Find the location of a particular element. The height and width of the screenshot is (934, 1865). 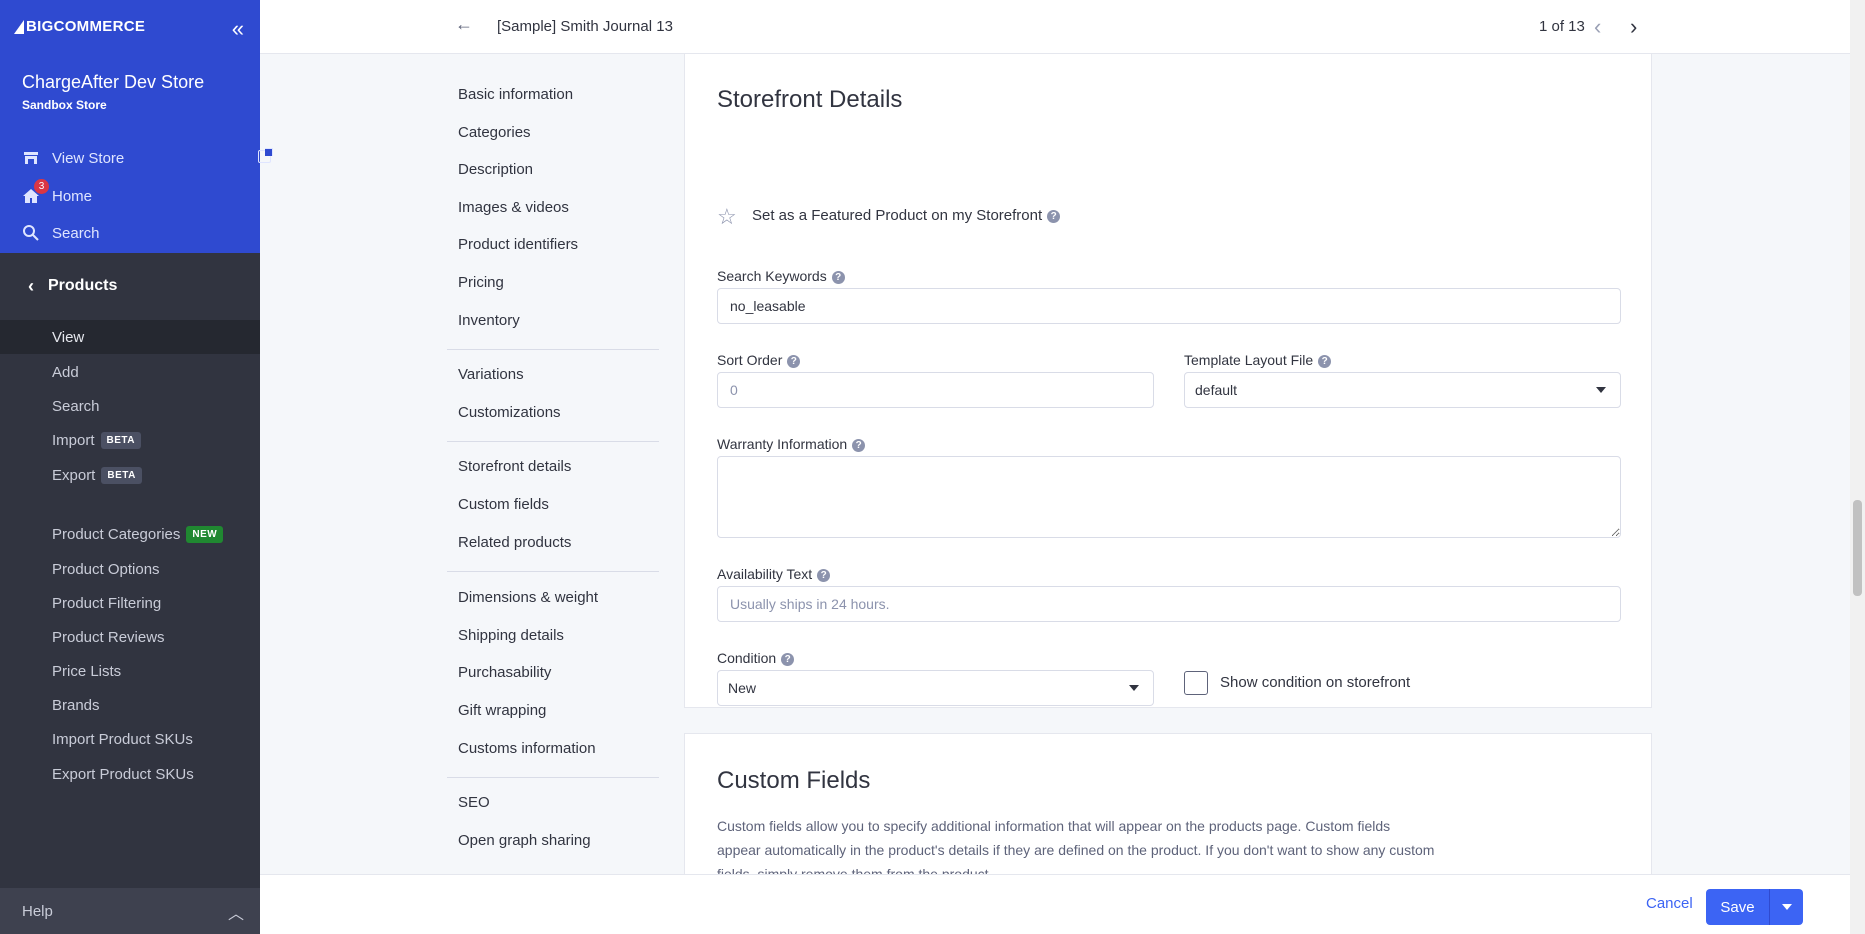

page-header: ← [Sample] Smith Journal 13 1 of 13 ‹ › is located at coordinates (1055, 27).